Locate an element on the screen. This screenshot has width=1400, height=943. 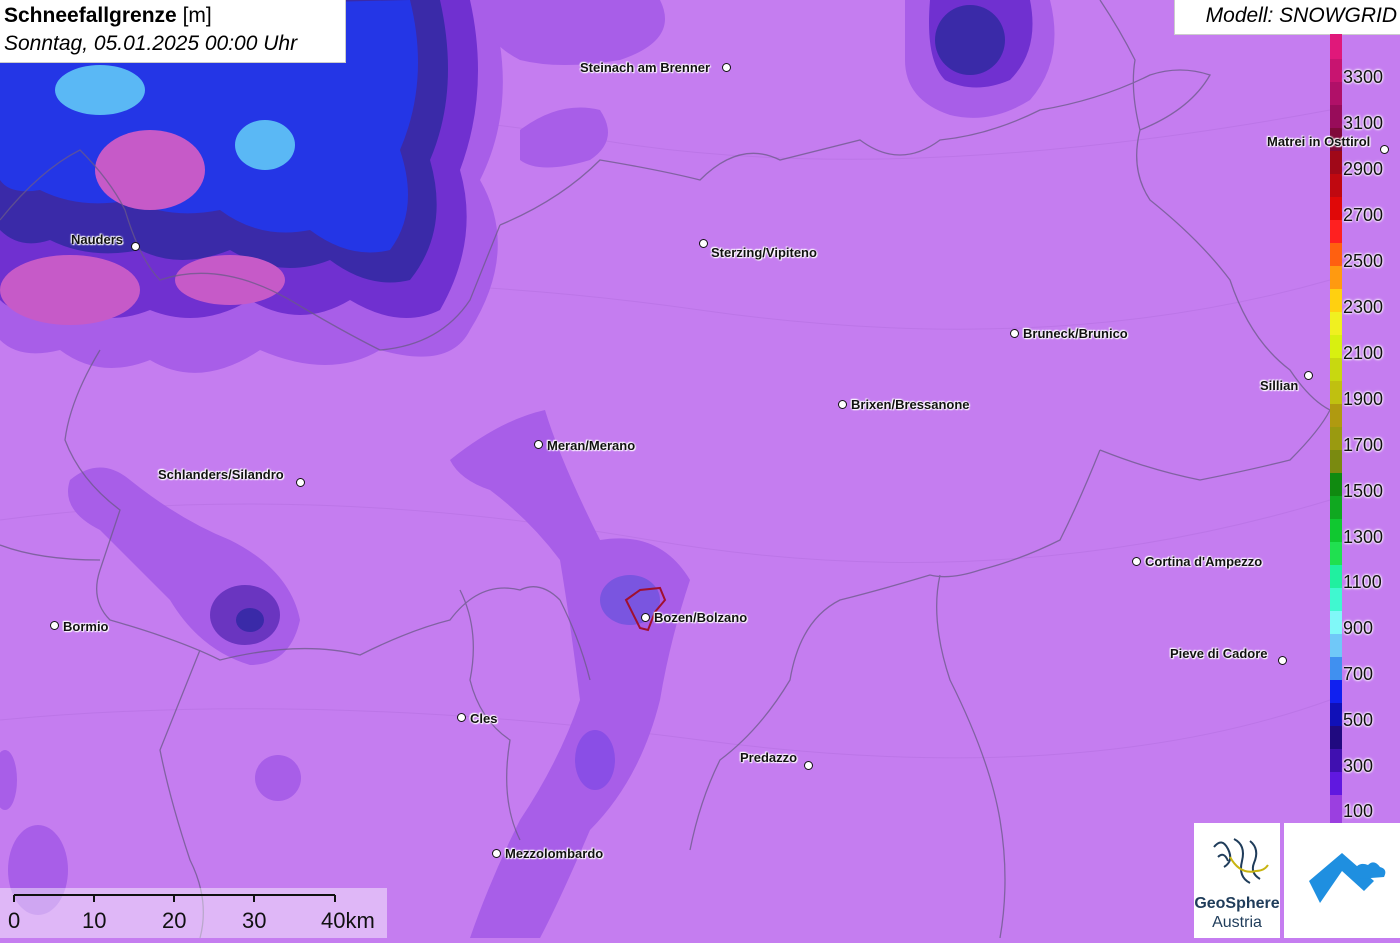
town-label: Bruneck/Brunico is located at coordinates (1075, 333).